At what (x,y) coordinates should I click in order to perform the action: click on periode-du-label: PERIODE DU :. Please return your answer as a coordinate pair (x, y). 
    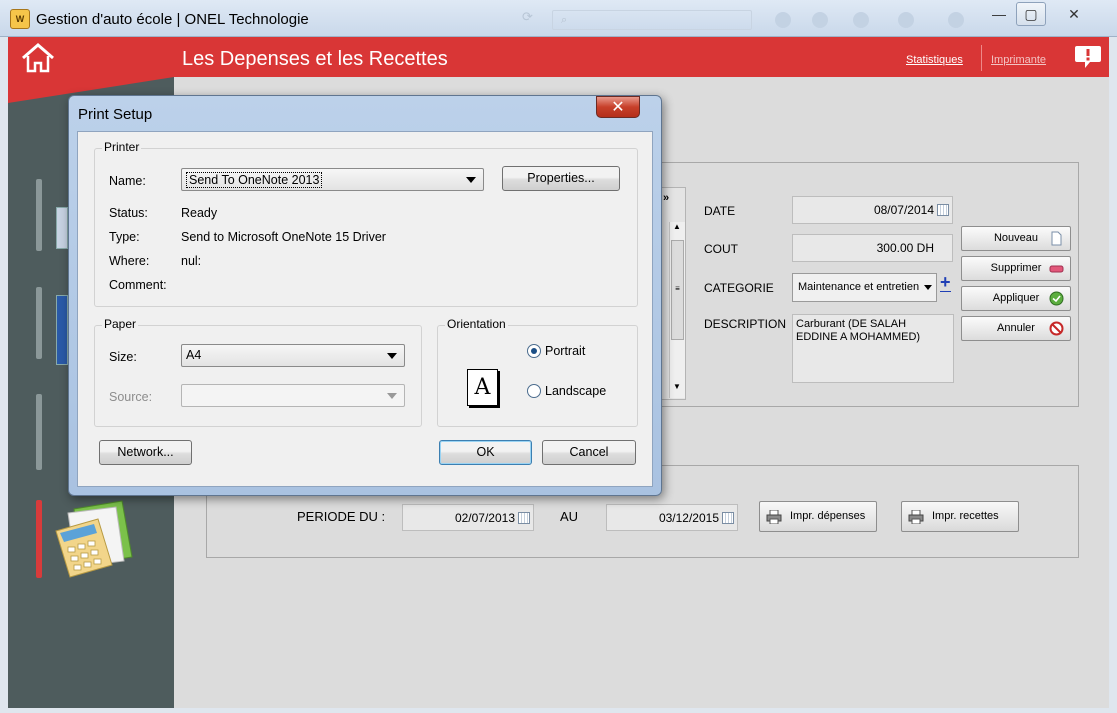
    Looking at the image, I should click on (341, 516).